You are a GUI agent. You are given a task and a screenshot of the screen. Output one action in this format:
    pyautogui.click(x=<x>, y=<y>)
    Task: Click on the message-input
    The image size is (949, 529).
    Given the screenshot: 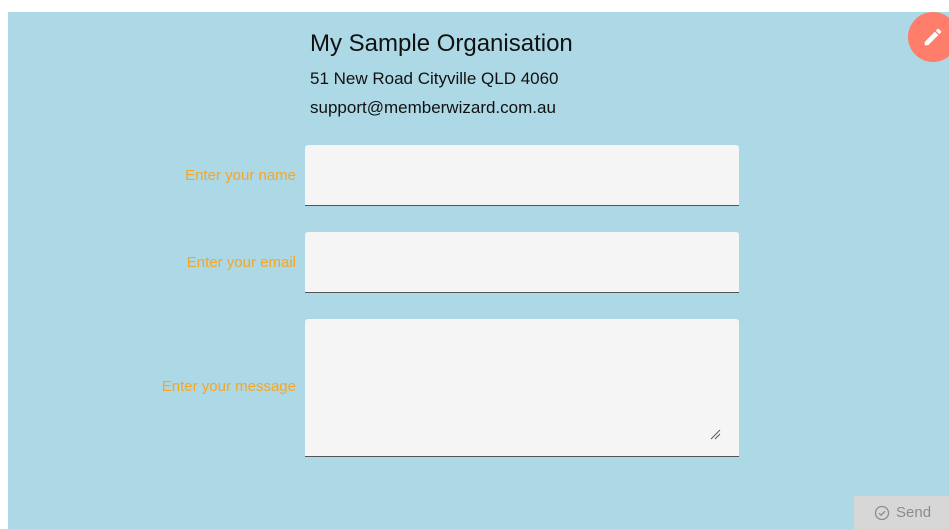 What is the action you would take?
    pyautogui.click(x=522, y=388)
    